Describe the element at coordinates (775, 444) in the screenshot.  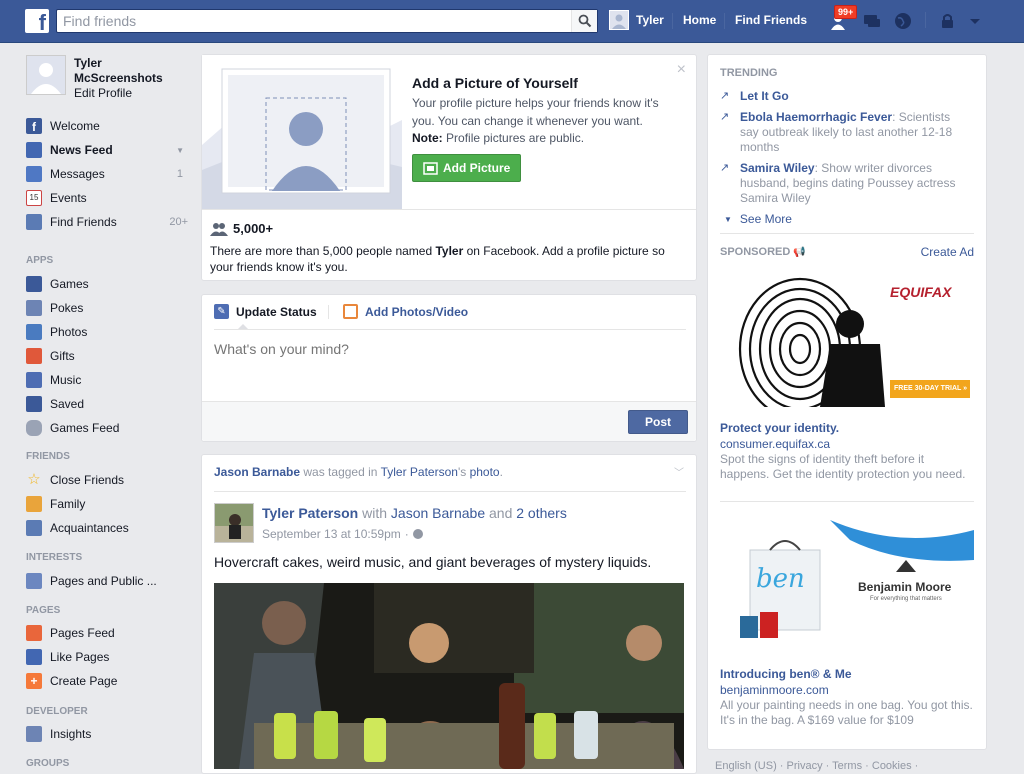
I see `ad-url: consumer.equifax.ca` at that location.